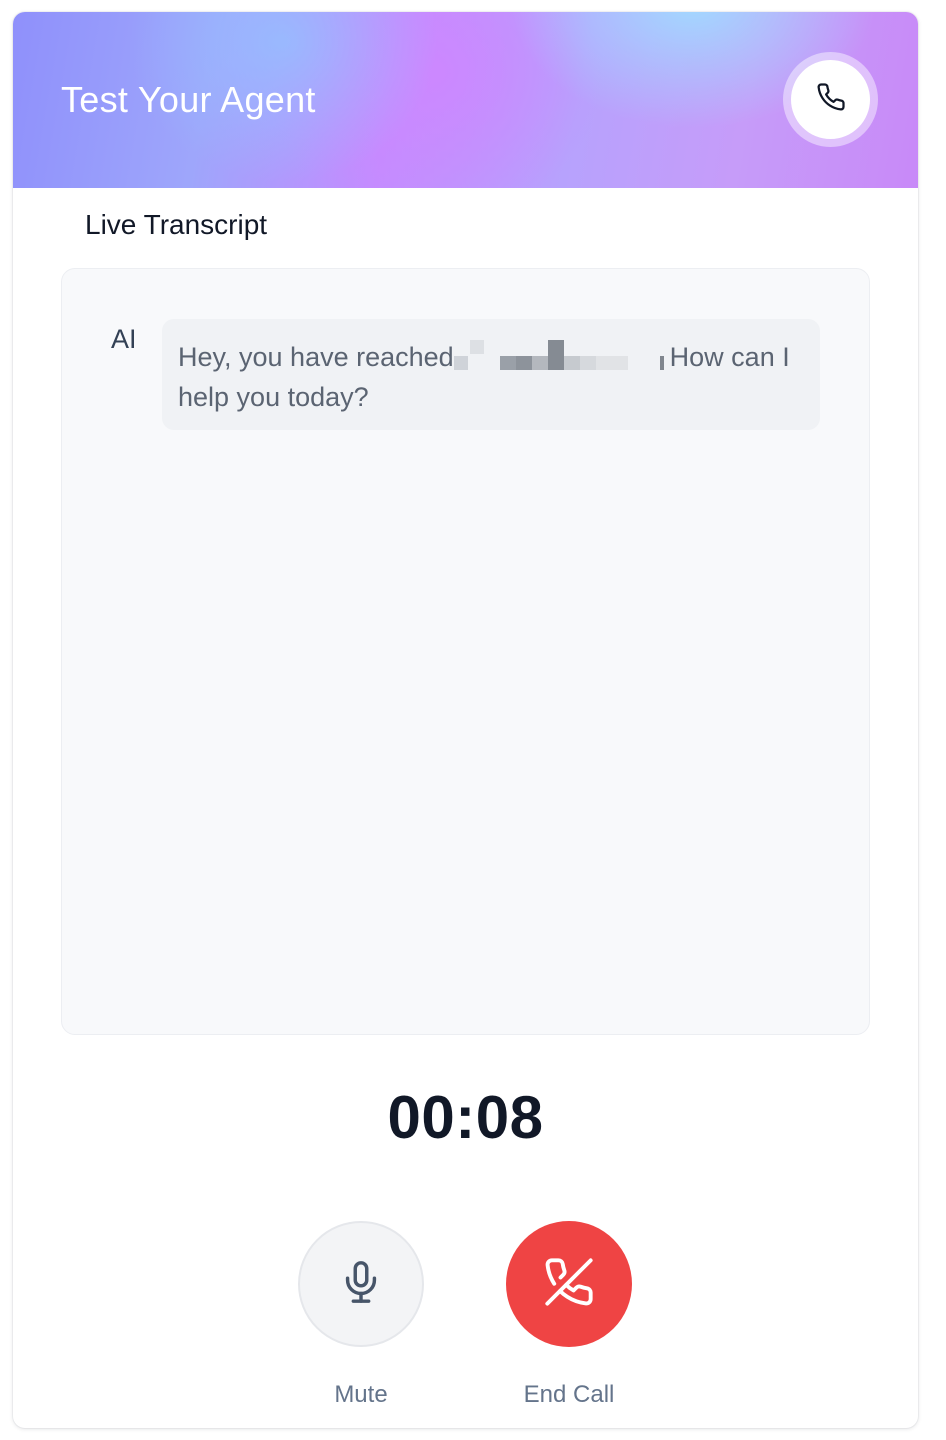  I want to click on start-call-button, so click(830, 99).